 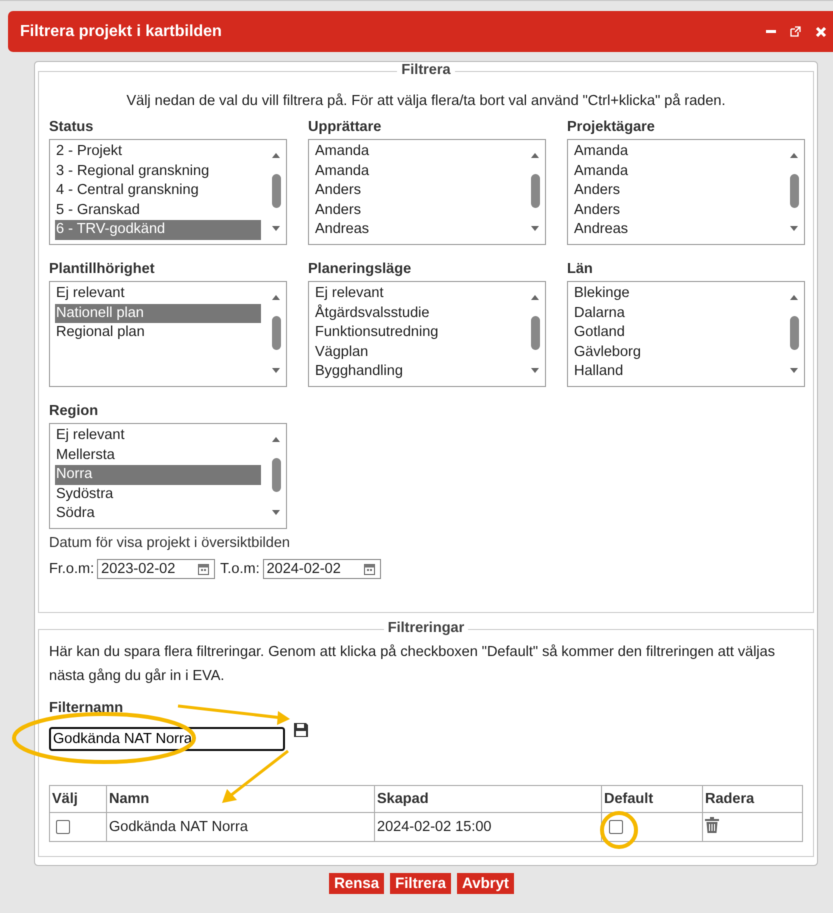 What do you see at coordinates (158, 455) in the screenshot?
I see `list-option: Mellersta` at bounding box center [158, 455].